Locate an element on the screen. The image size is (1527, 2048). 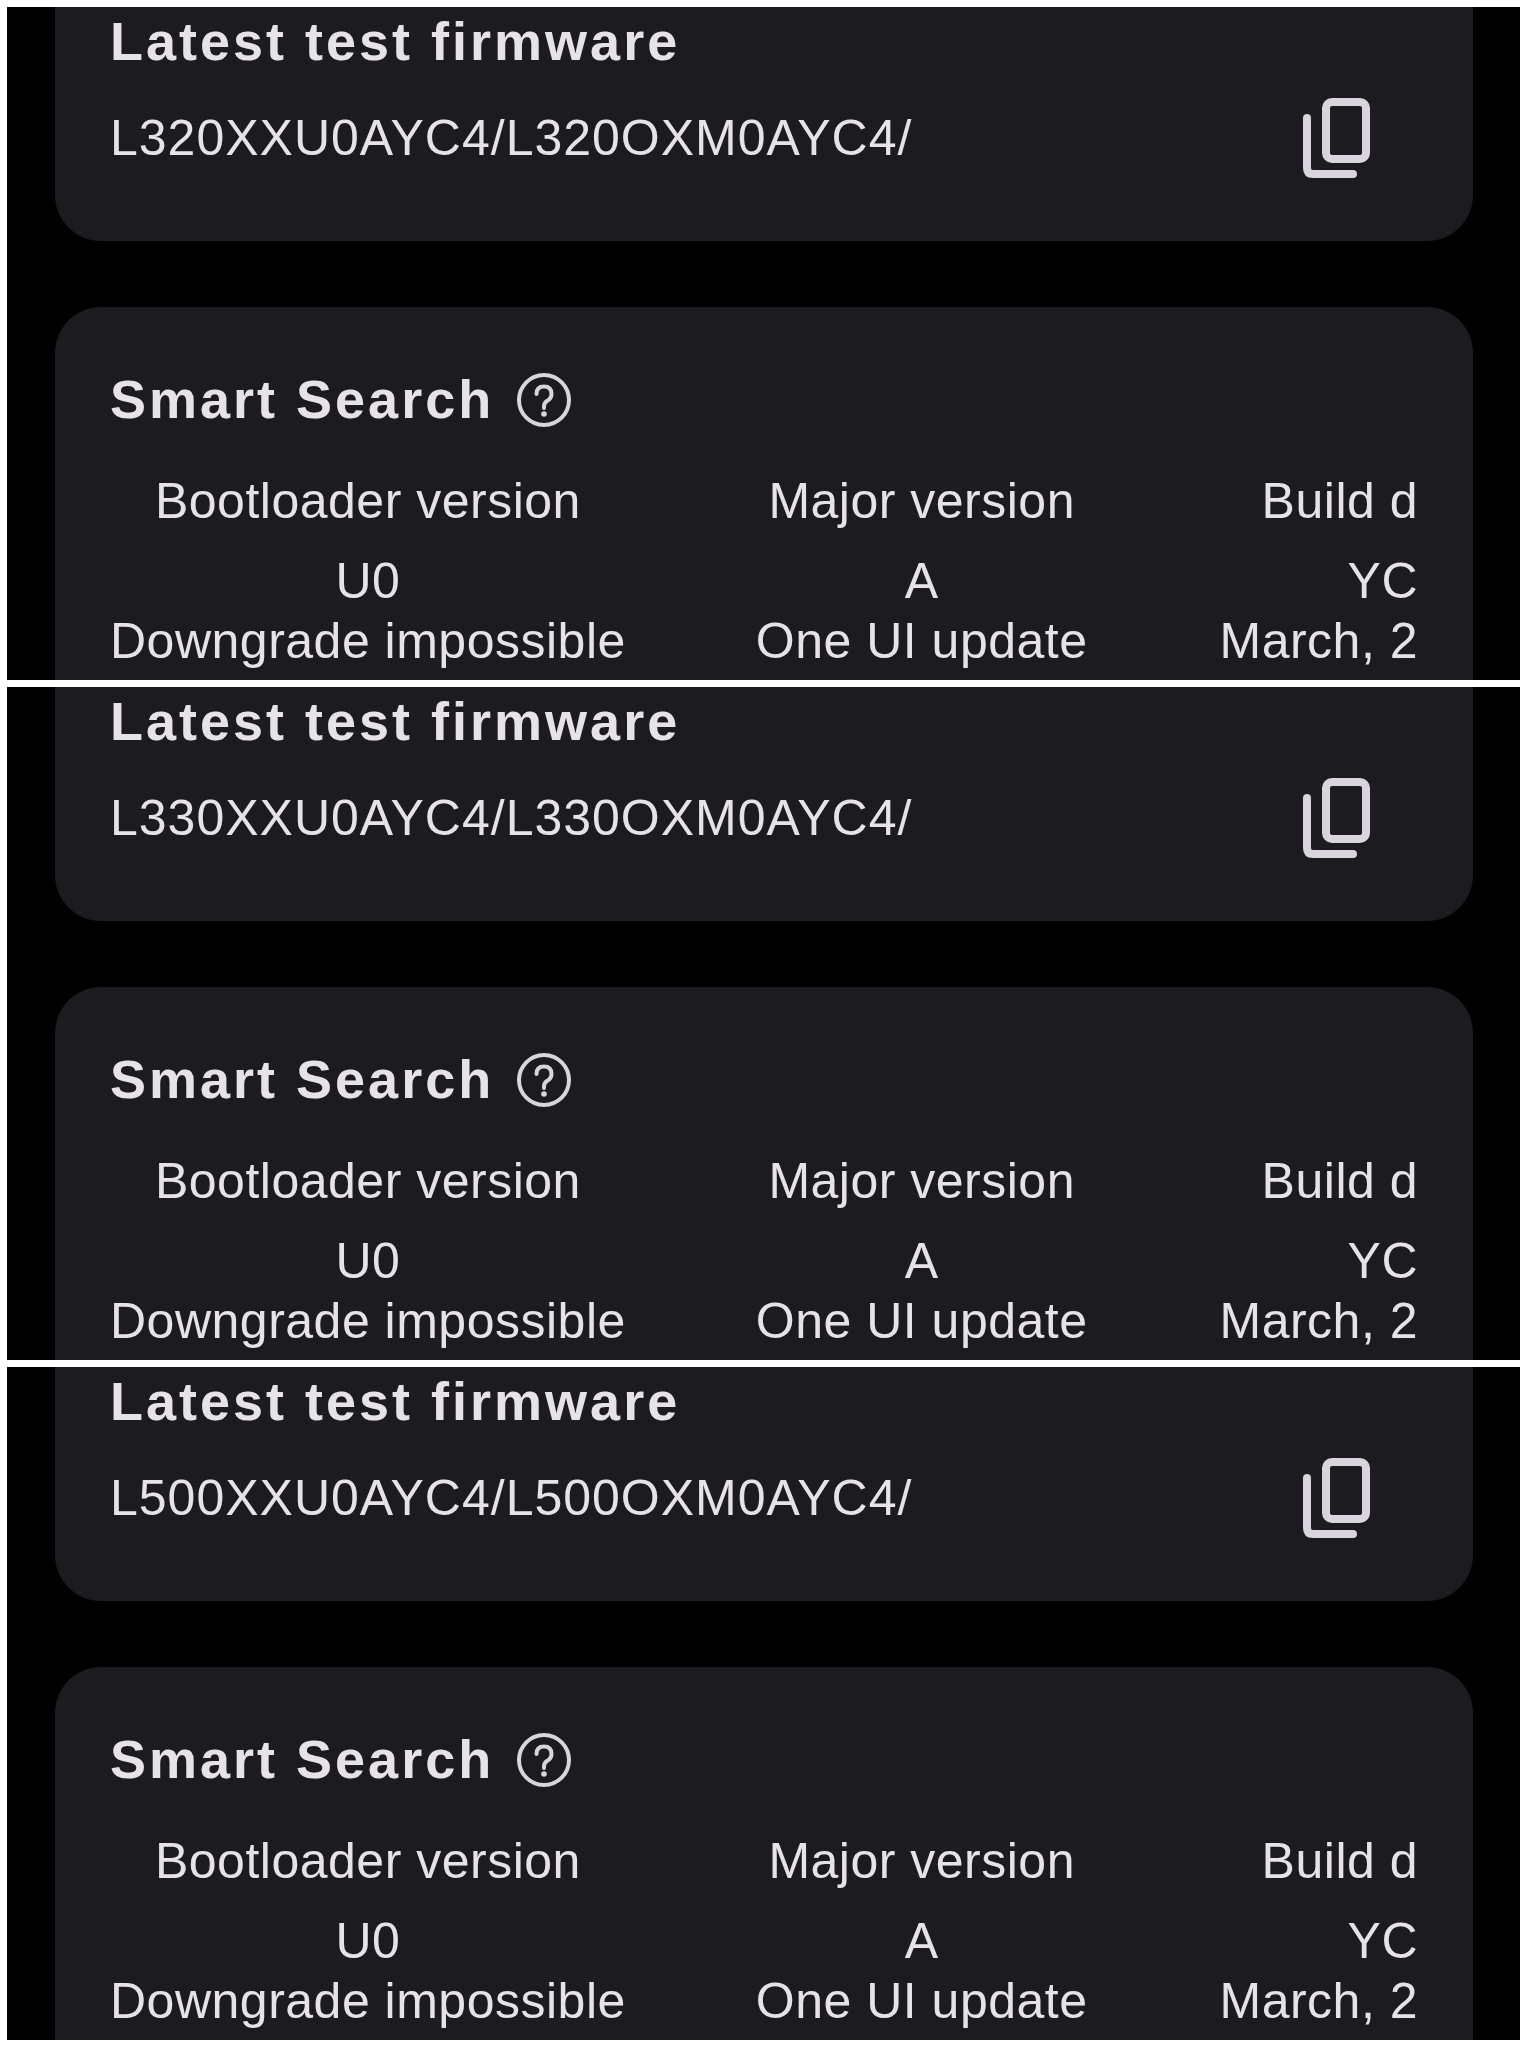
firmware-version: L330XXU0AYC4/L330OXM0AYC4/ is located at coordinates (511, 818).